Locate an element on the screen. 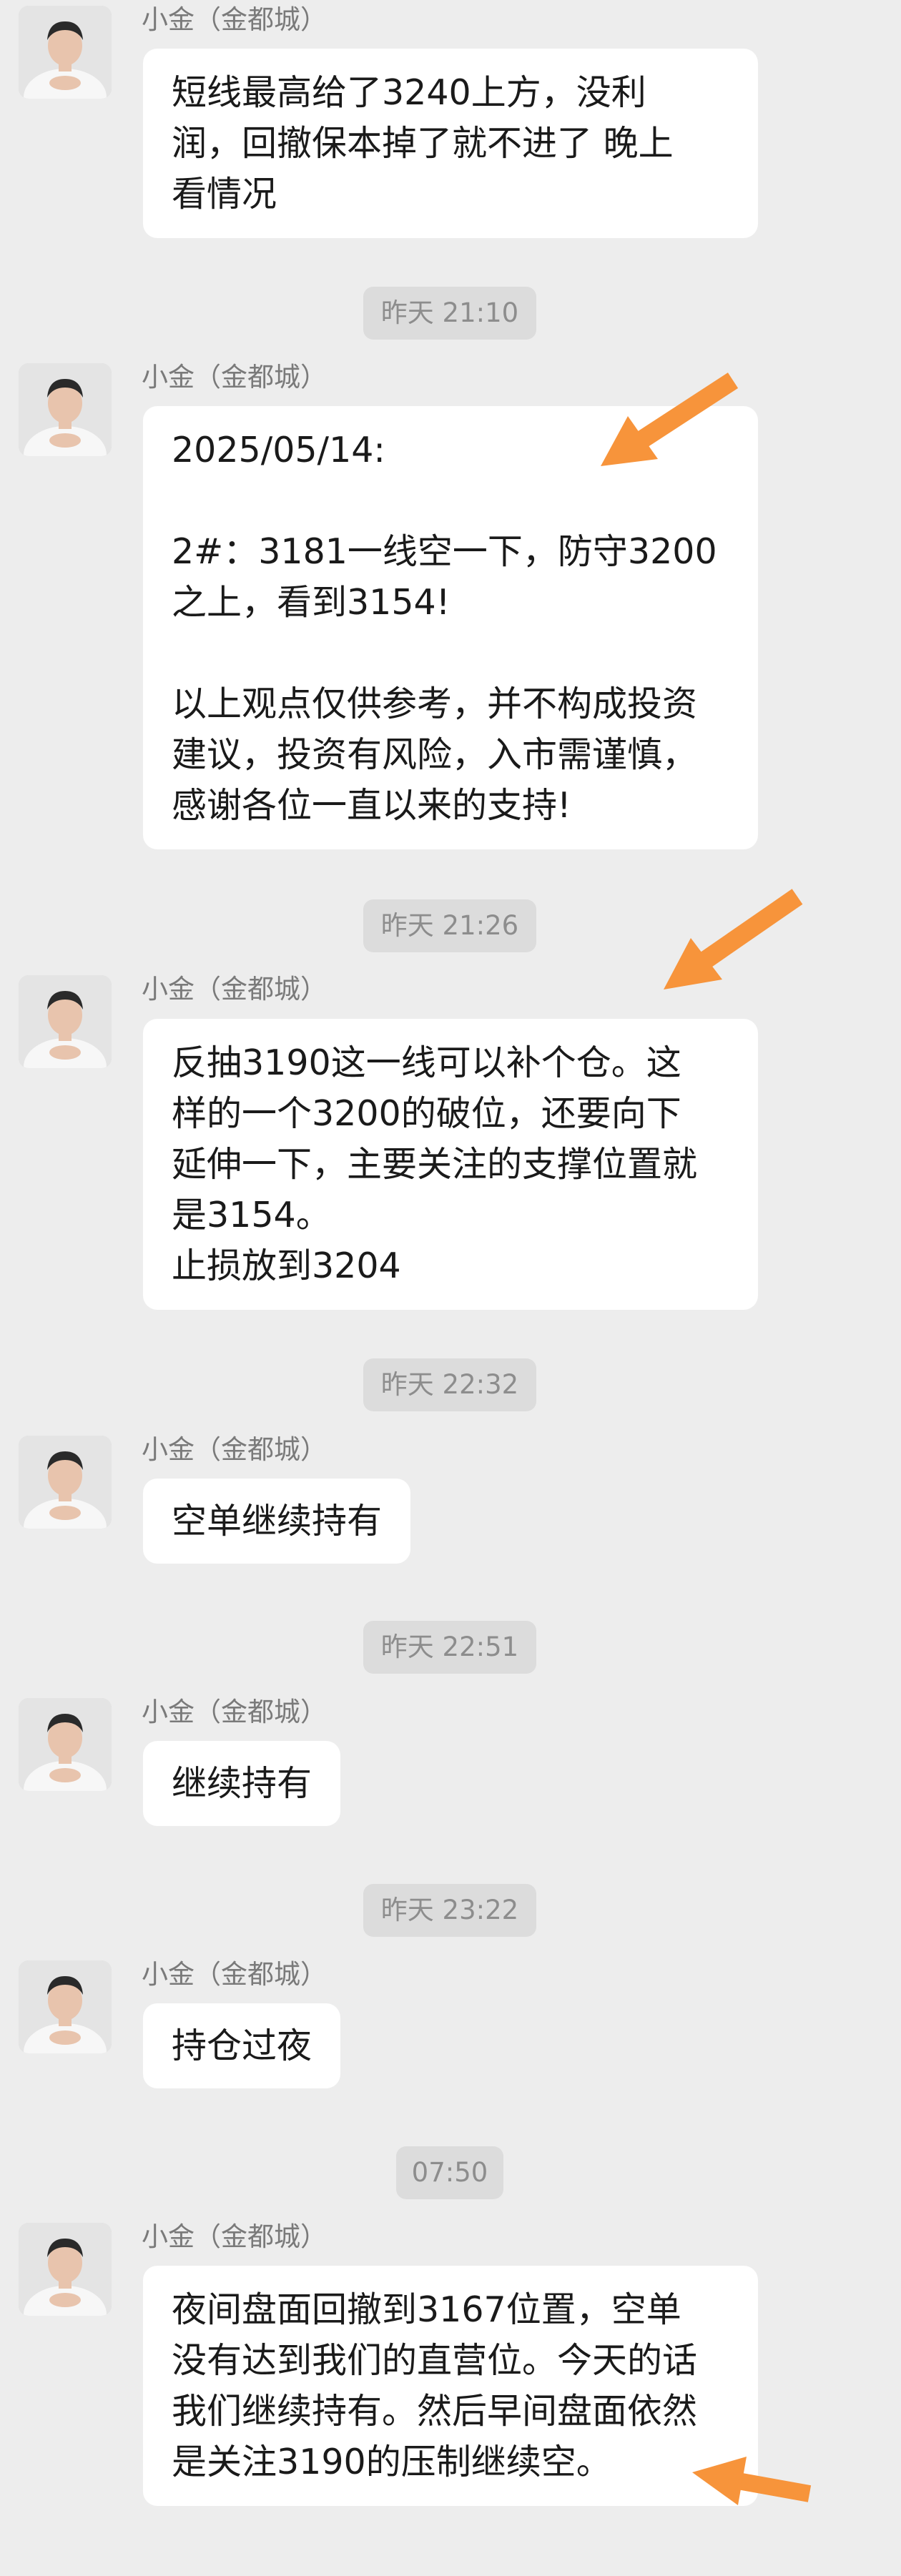  message-line: 没有达到我们的直营位。今天的话 is located at coordinates (435, 2360).